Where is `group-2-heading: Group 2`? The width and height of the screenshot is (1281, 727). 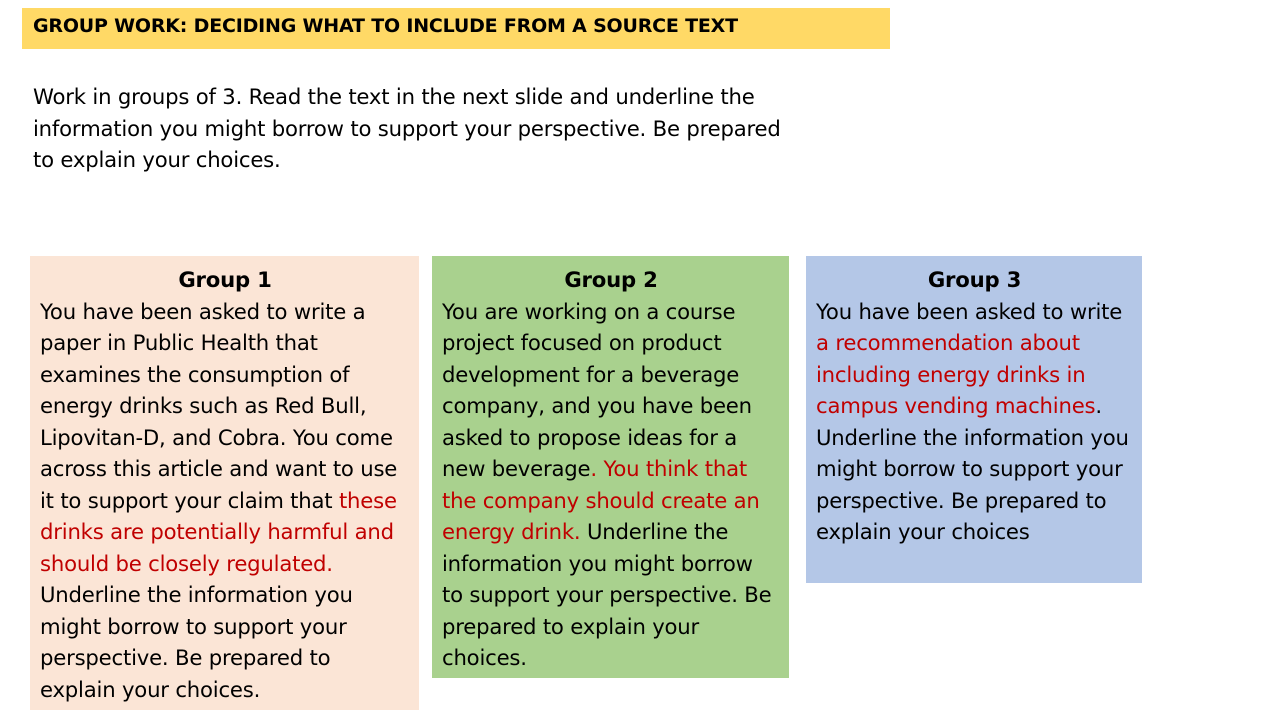 group-2-heading: Group 2 is located at coordinates (611, 279).